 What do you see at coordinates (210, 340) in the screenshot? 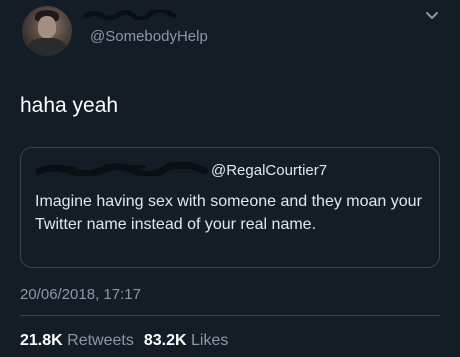
I see `likes-label: Likes` at bounding box center [210, 340].